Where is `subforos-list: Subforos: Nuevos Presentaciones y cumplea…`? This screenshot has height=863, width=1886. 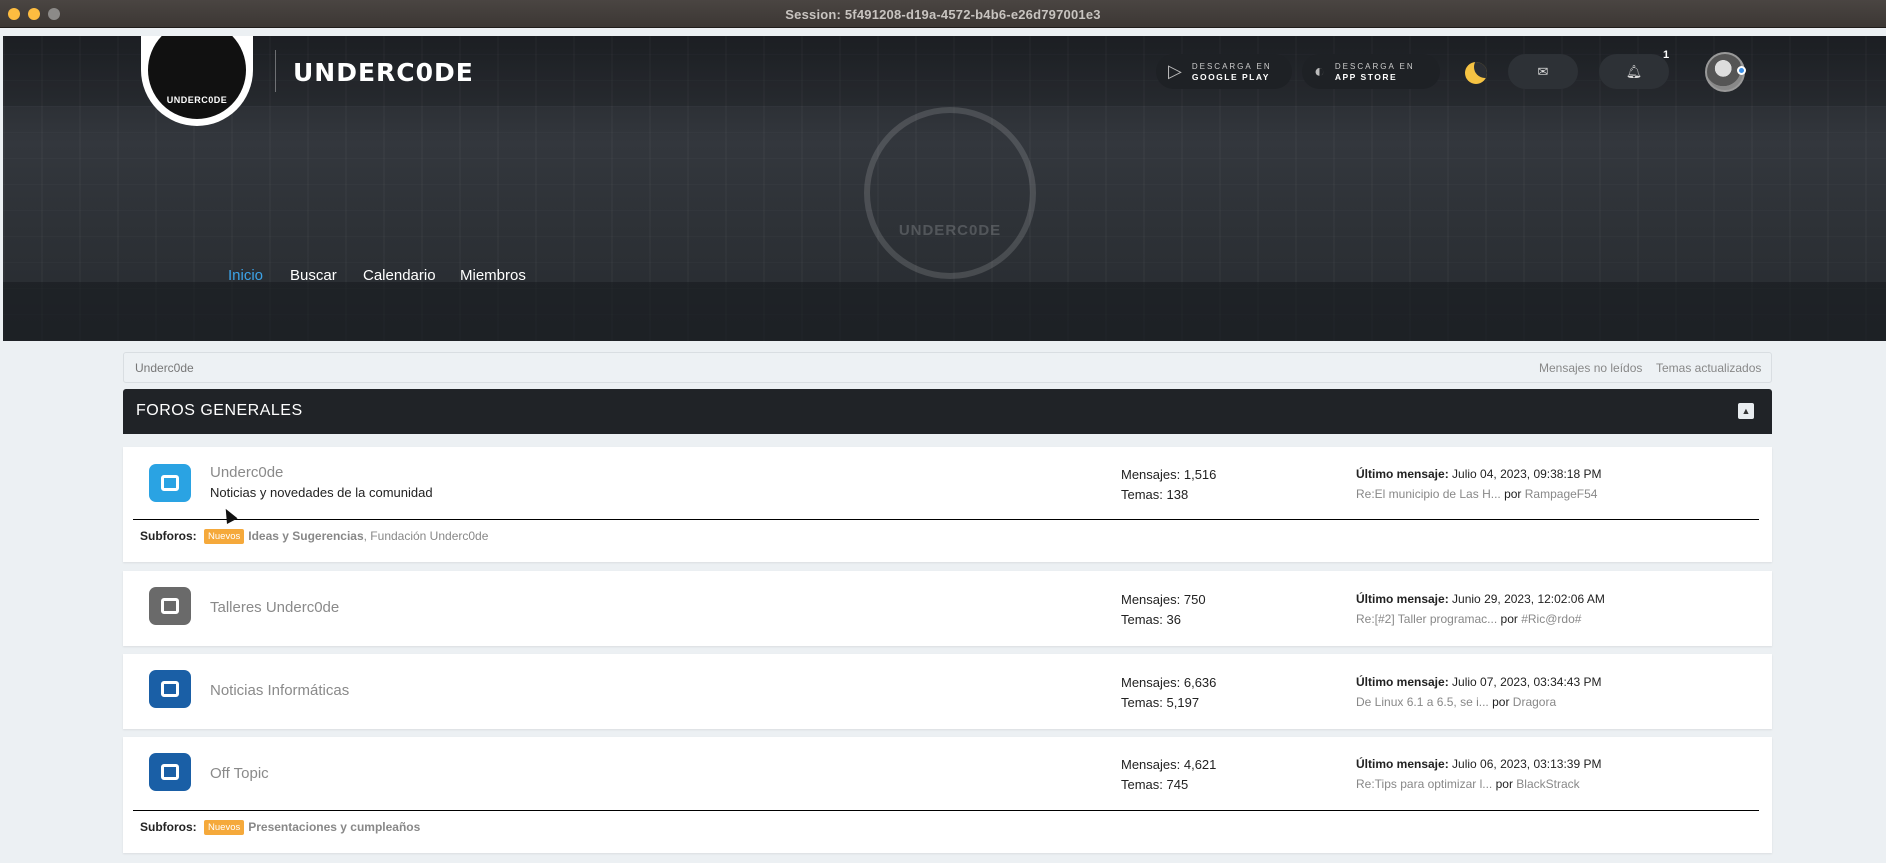
subforos-list: Subforos: Nuevos Presentaciones y cumplea… is located at coordinates (280, 827).